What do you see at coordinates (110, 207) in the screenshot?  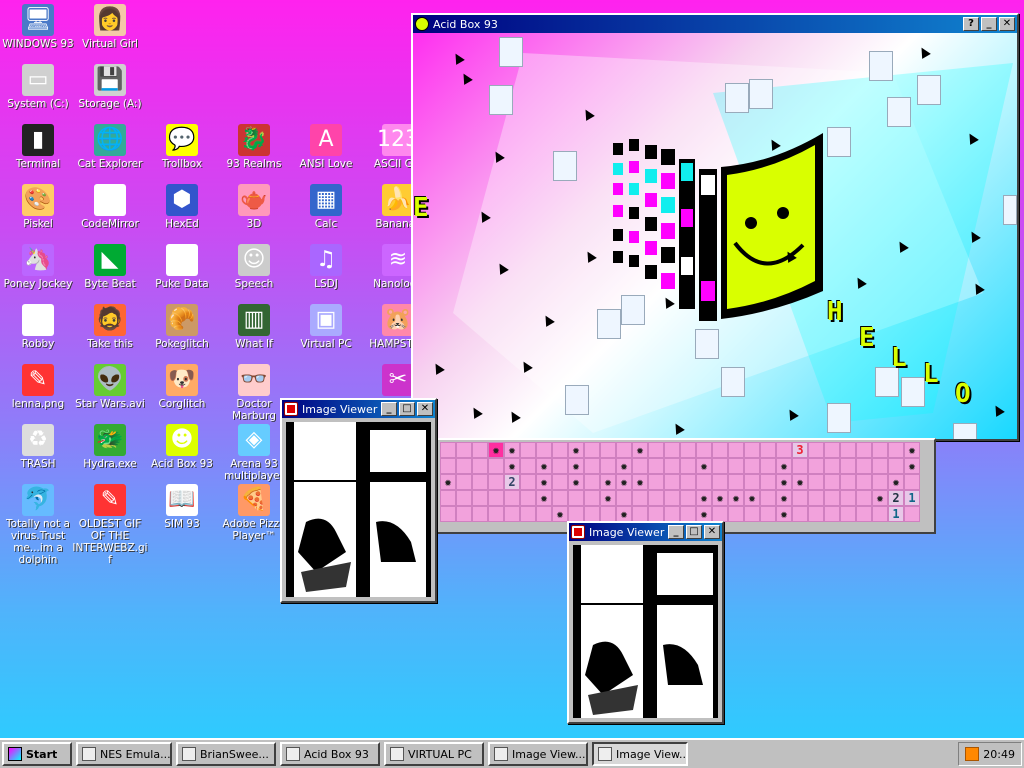 I see `desktop-icon-codemirror: 🐱 CodeMirror` at bounding box center [110, 207].